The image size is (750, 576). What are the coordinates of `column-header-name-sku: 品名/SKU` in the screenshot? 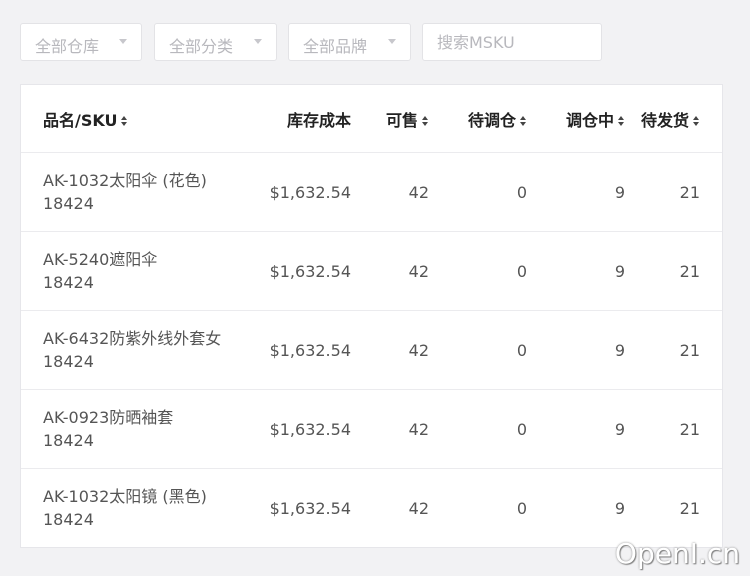 It's located at (137, 119).